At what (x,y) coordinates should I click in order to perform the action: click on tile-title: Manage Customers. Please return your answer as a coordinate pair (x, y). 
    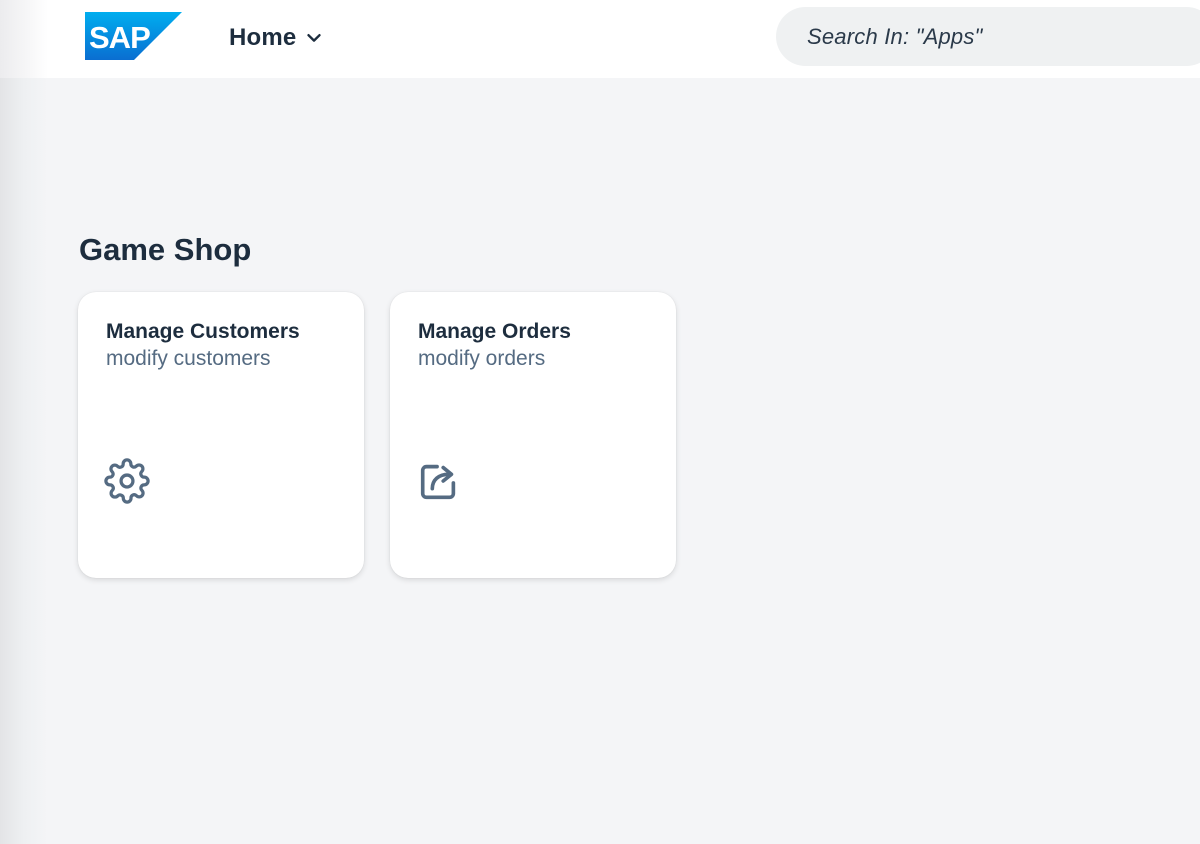
    Looking at the image, I should click on (203, 331).